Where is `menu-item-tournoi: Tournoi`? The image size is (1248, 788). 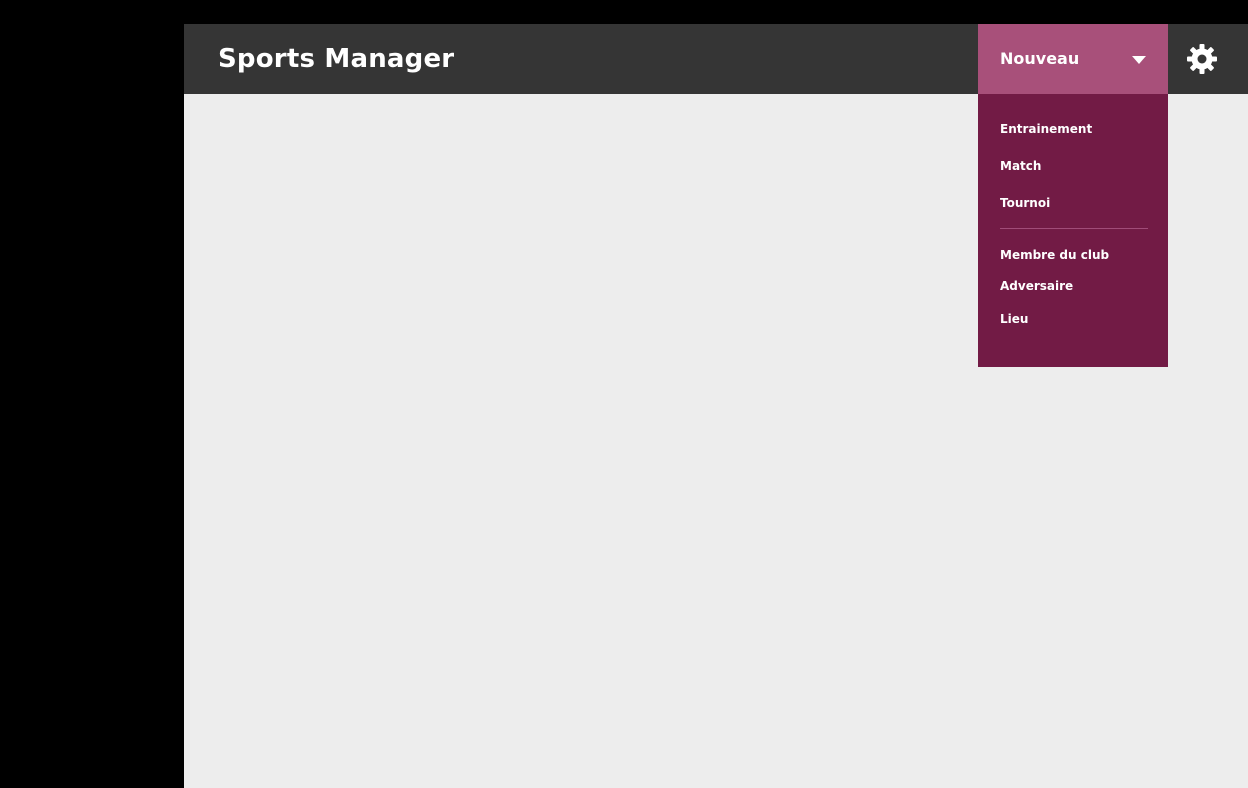
menu-item-tournoi: Tournoi is located at coordinates (1025, 203).